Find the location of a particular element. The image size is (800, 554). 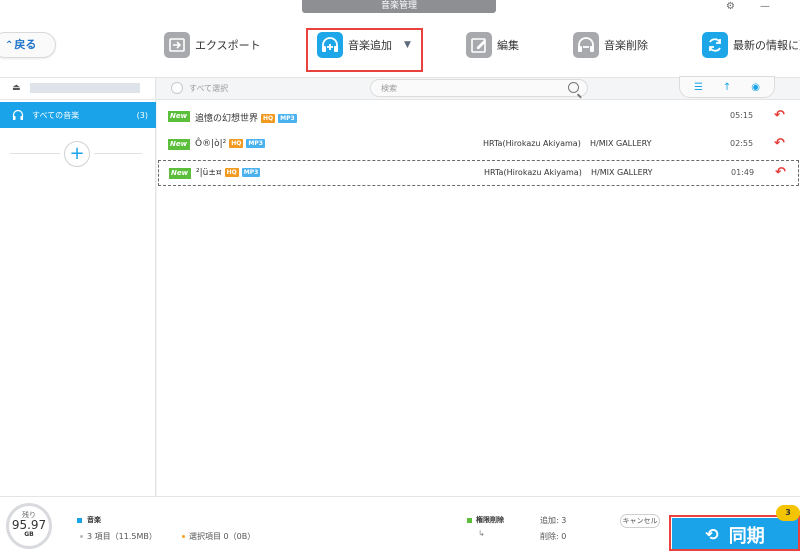

back-button: ⌃戻る is located at coordinates (28, 45).